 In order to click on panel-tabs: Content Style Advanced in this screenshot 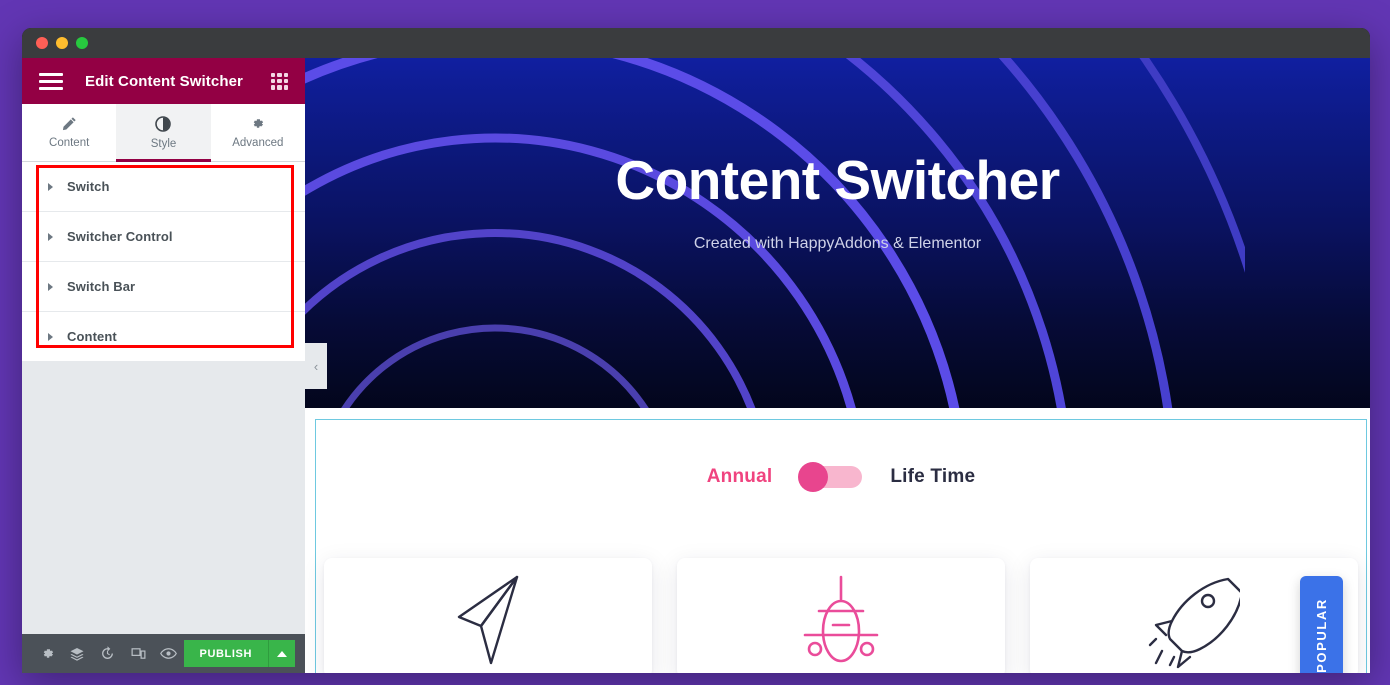, I will do `click(163, 133)`.